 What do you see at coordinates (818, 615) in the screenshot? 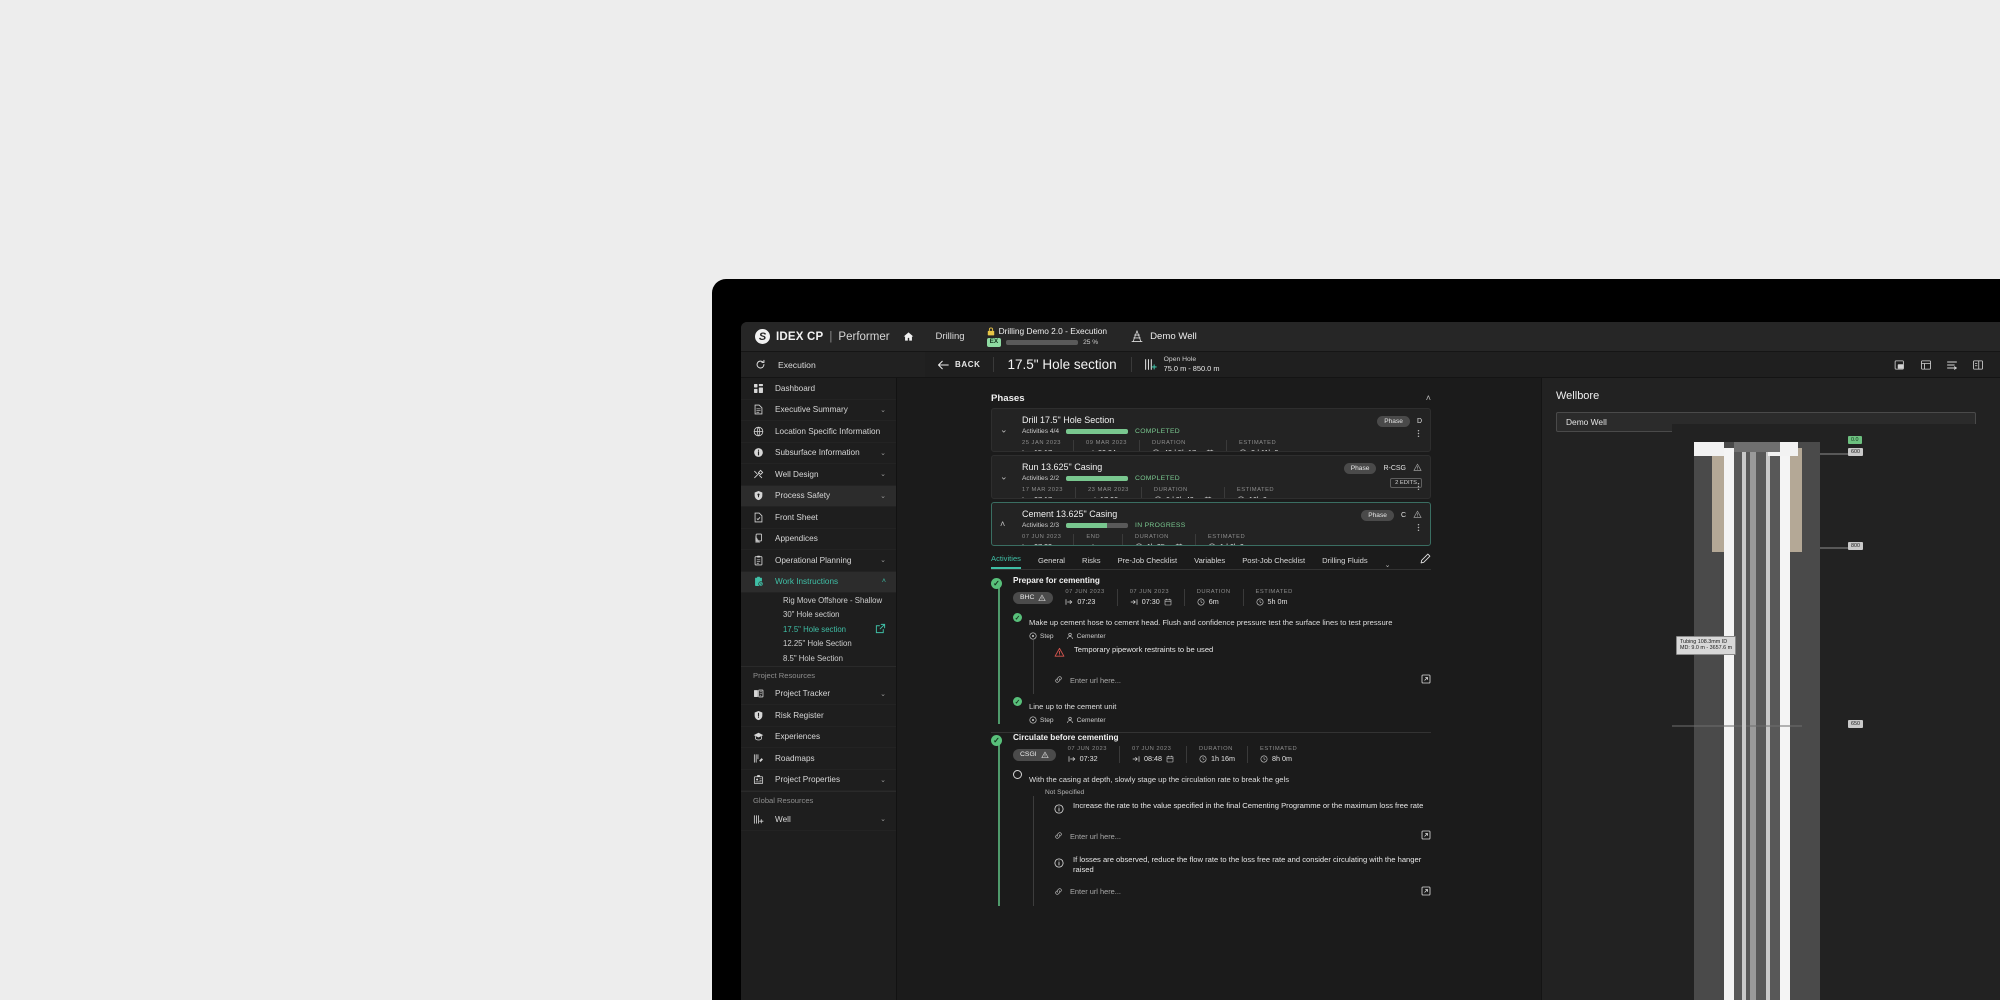
I see `sidebar-subitem-30-hole-section: 30" Hole section` at bounding box center [818, 615].